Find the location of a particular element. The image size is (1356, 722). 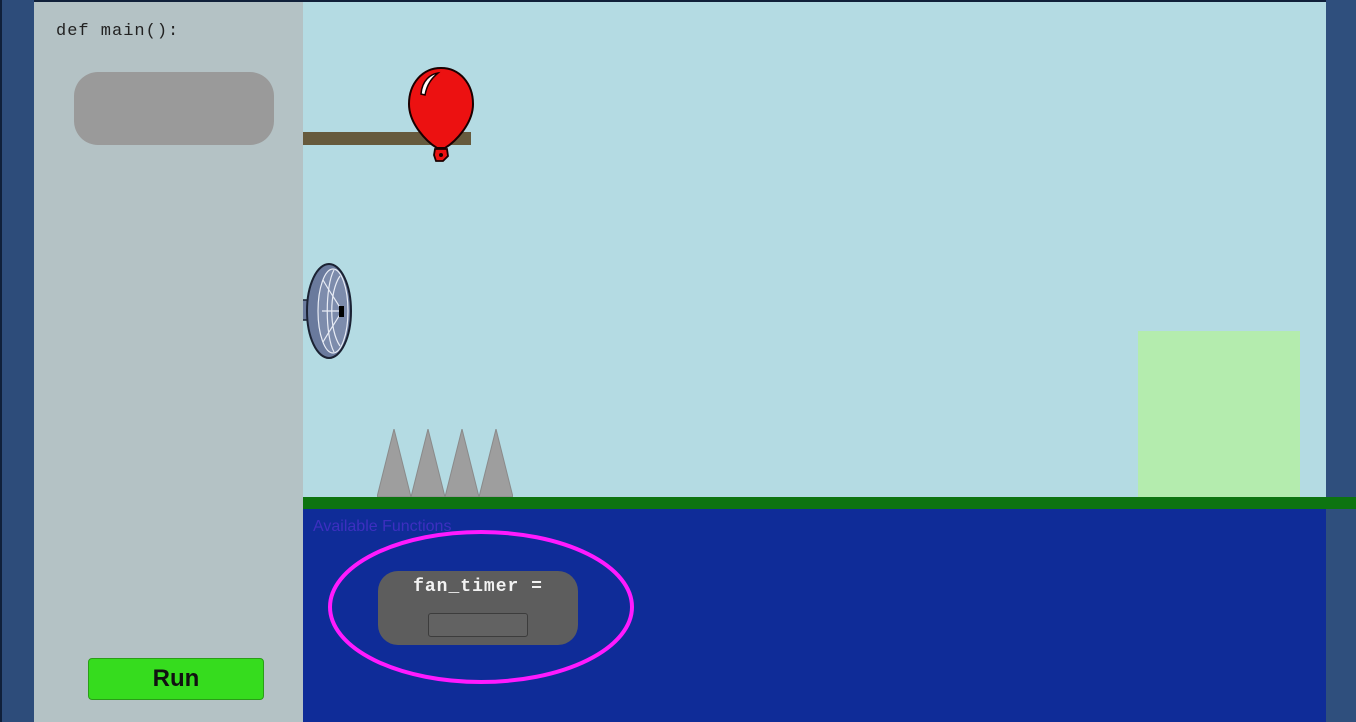

fan-icon is located at coordinates (330, 312).